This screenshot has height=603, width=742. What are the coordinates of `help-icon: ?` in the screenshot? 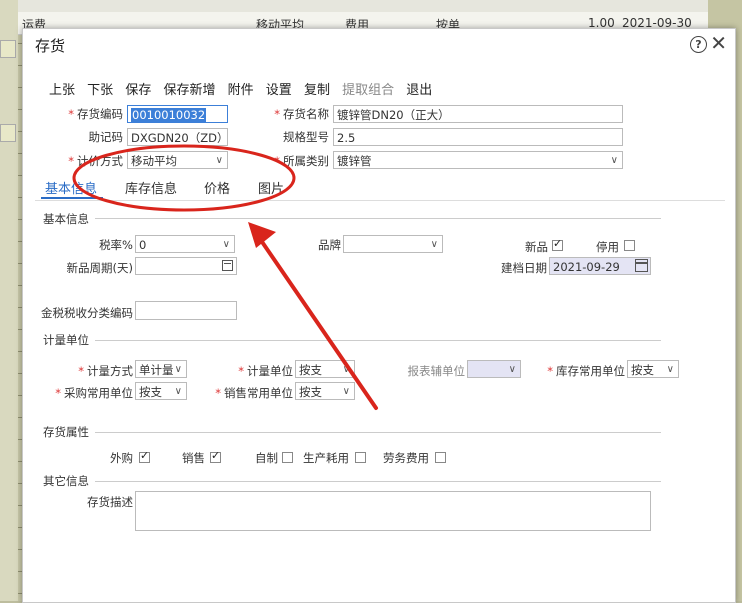 It's located at (698, 44).